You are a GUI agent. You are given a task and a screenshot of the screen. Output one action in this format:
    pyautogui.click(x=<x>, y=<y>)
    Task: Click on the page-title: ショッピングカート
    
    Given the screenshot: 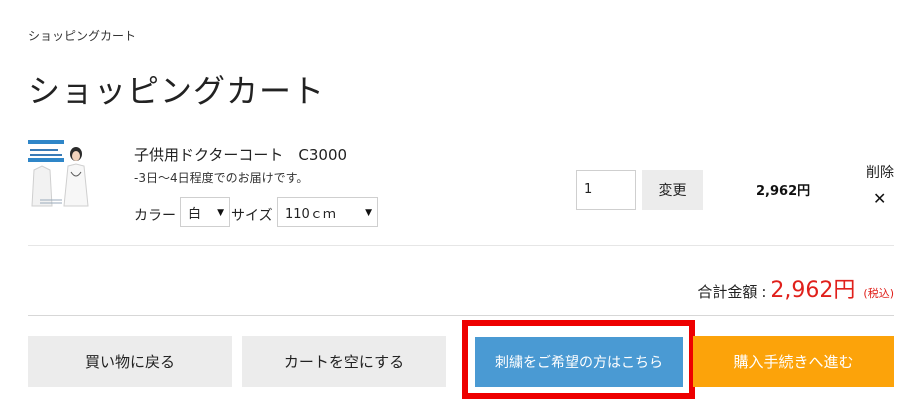 What is the action you would take?
    pyautogui.click(x=177, y=91)
    